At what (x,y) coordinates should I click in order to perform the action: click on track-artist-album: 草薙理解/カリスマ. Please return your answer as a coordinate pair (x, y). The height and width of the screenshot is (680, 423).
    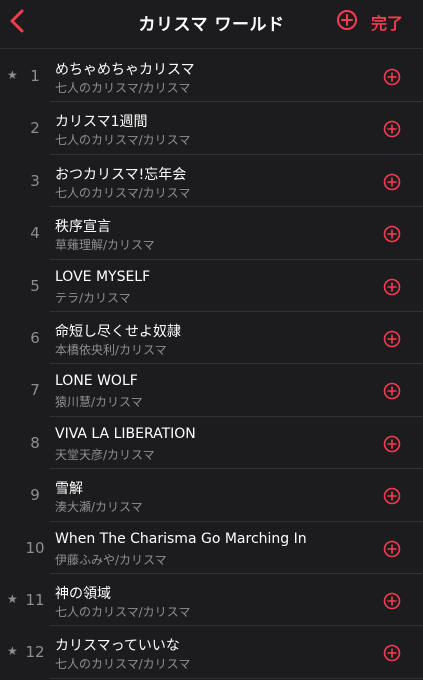
    Looking at the image, I should click on (105, 245).